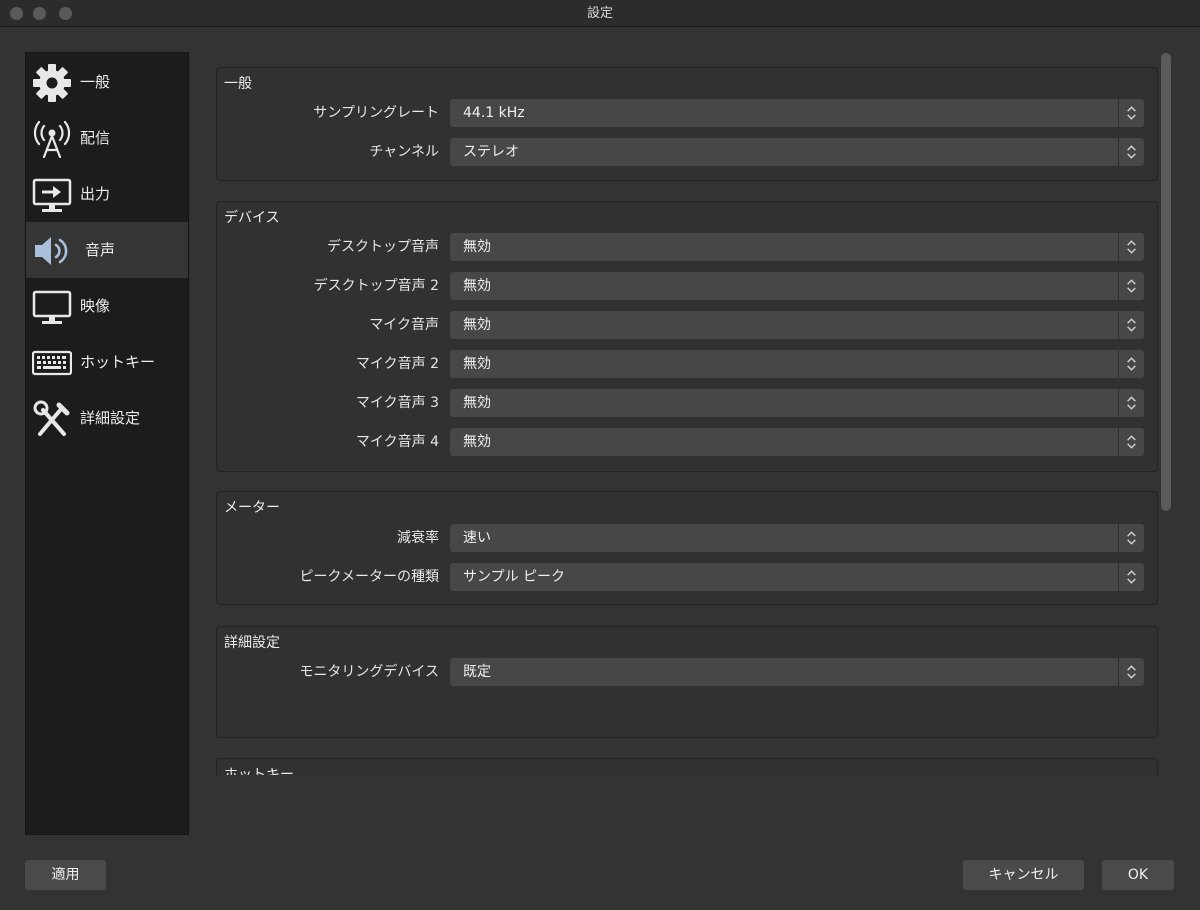 This screenshot has width=1200, height=910. What do you see at coordinates (404, 325) in the screenshot?
I see `mic-audio-label: マイク音声` at bounding box center [404, 325].